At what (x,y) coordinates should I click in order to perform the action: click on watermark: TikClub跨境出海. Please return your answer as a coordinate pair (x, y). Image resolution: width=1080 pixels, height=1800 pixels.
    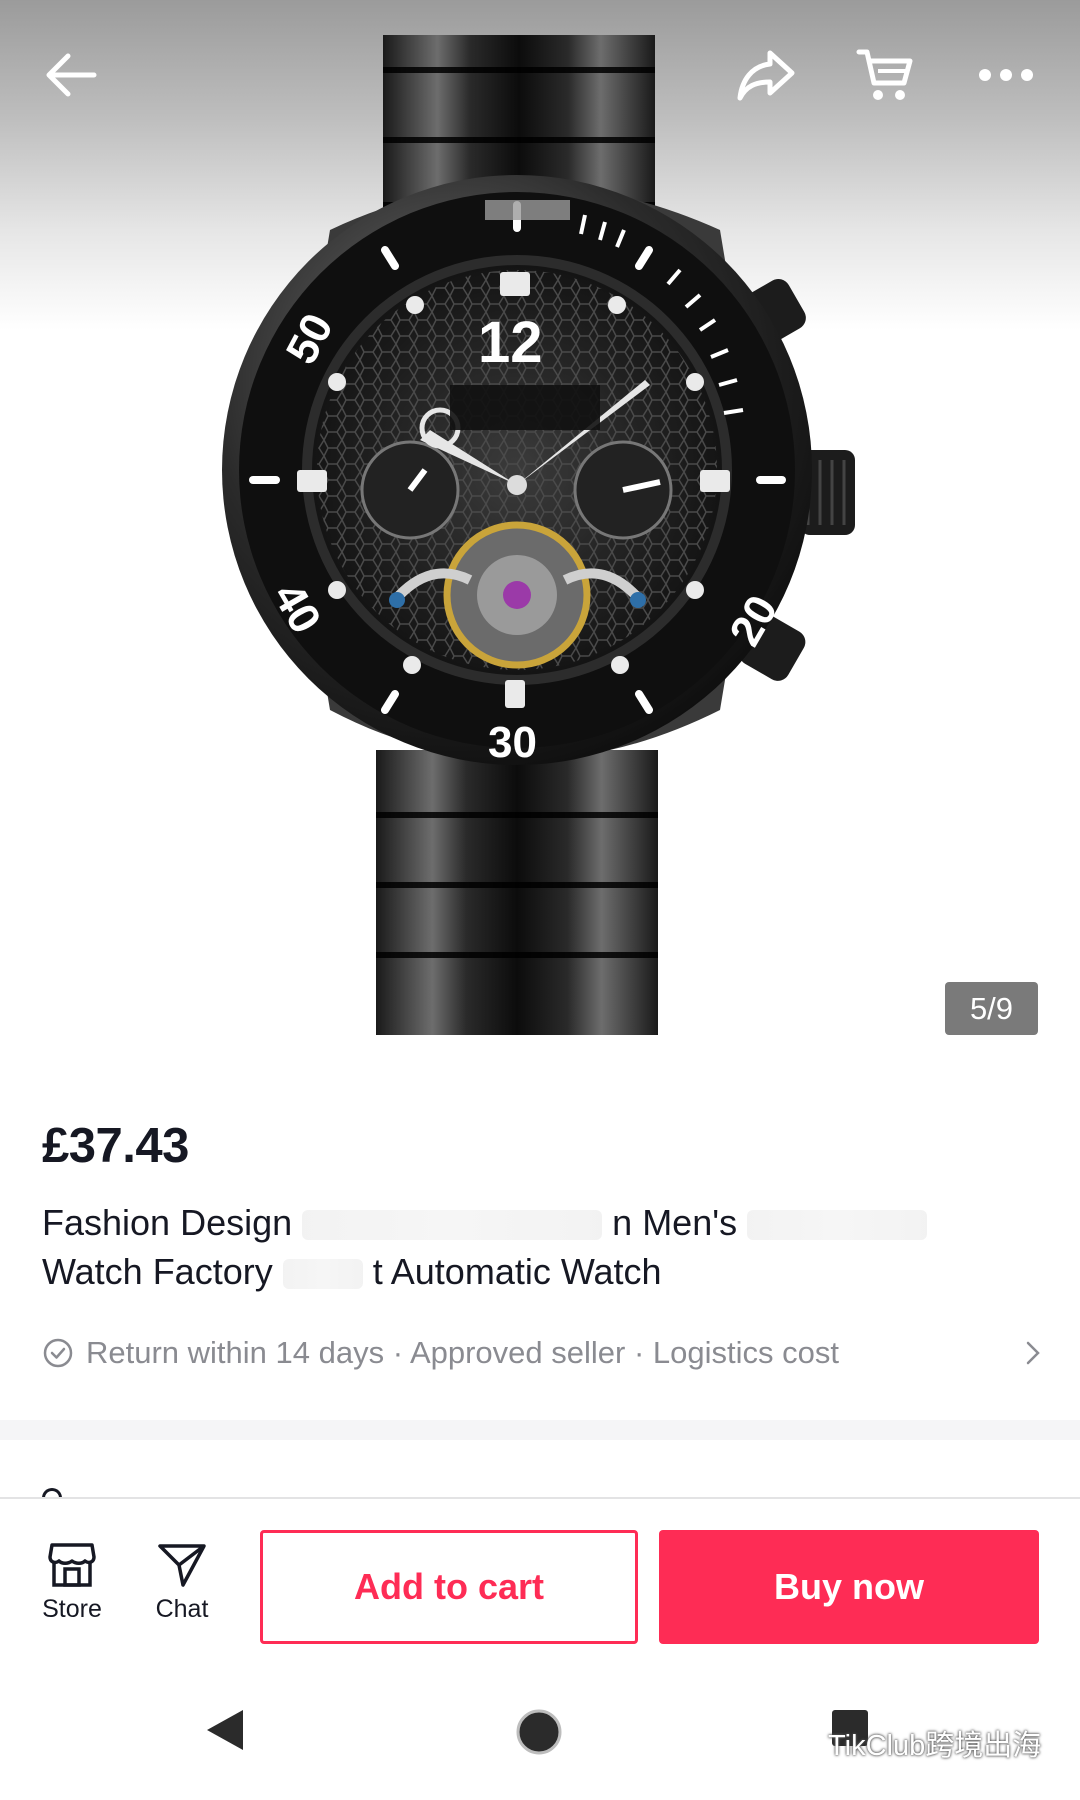
    Looking at the image, I should click on (914, 1743).